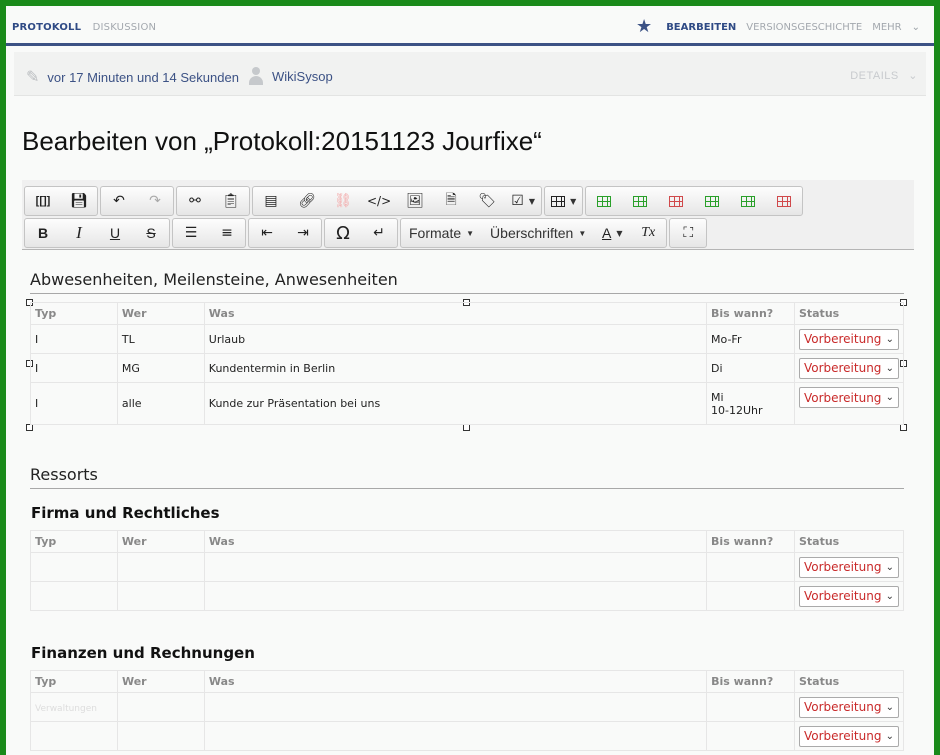  What do you see at coordinates (125, 27) in the screenshot?
I see `tab-diskussion: DISKUSSION` at bounding box center [125, 27].